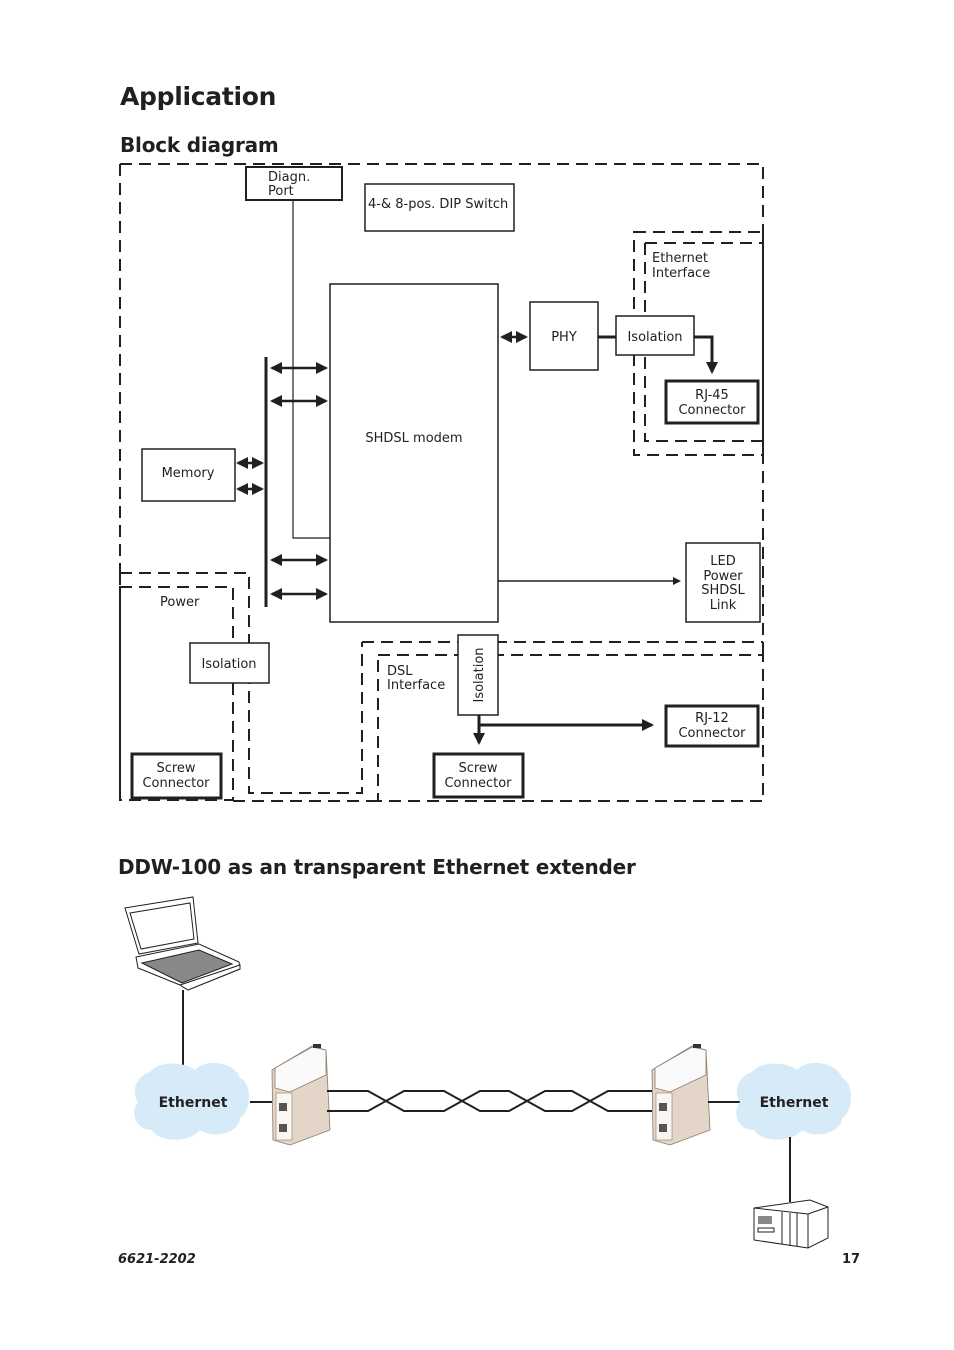 Image resolution: width=954 pixels, height=1350 pixels. I want to click on ddw100-device-right, so click(681, 1095).